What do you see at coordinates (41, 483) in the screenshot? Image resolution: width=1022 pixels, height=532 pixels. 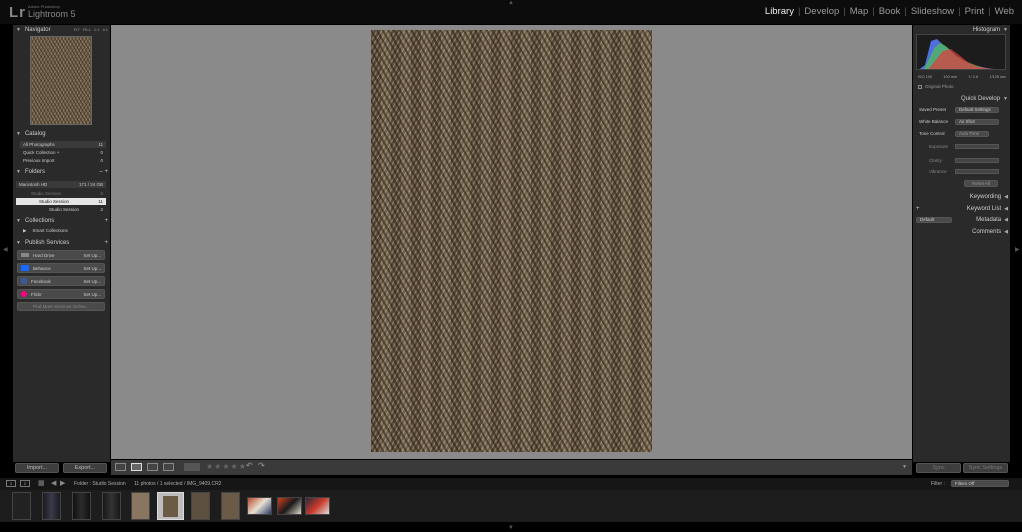 I see `grid-icon: ▦` at bounding box center [41, 483].